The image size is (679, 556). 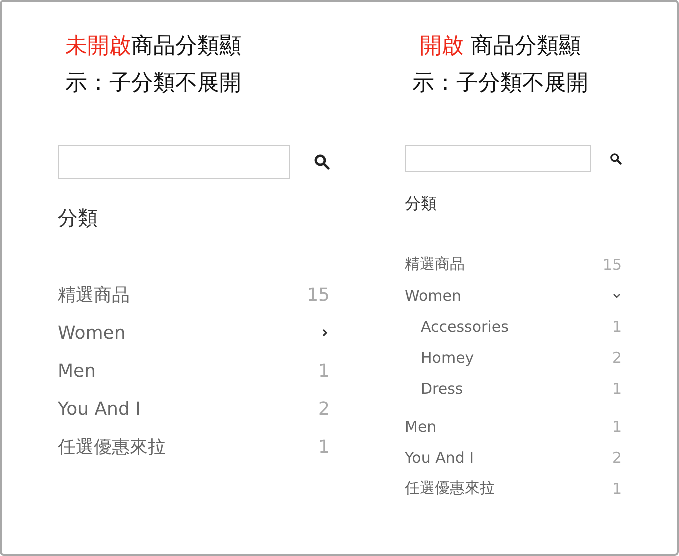 What do you see at coordinates (465, 327) in the screenshot?
I see `subcategory-link: Accessories` at bounding box center [465, 327].